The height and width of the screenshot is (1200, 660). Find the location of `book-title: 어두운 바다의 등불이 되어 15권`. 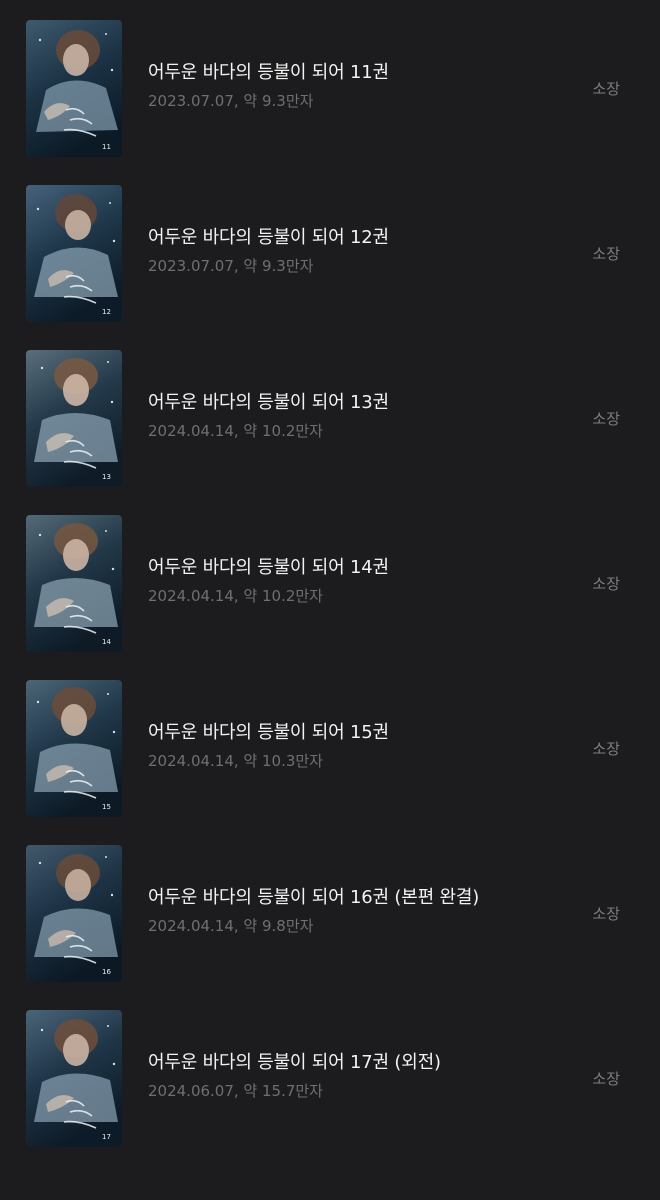

book-title: 어두운 바다의 등불이 되어 15권 is located at coordinates (268, 732).